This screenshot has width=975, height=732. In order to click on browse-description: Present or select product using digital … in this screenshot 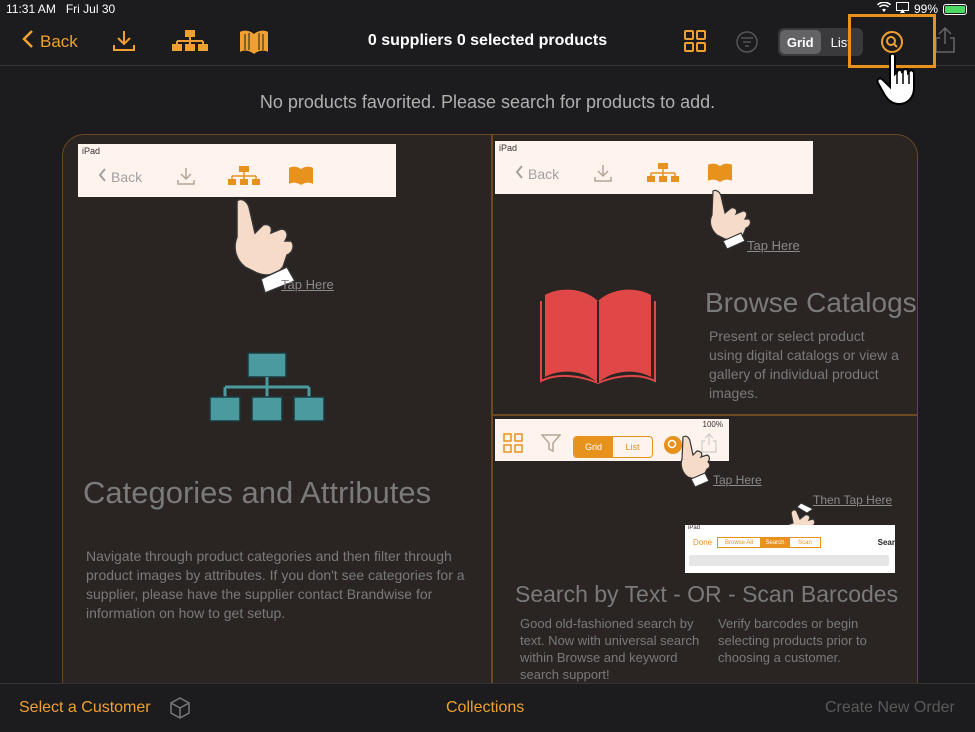, I will do `click(804, 364)`.